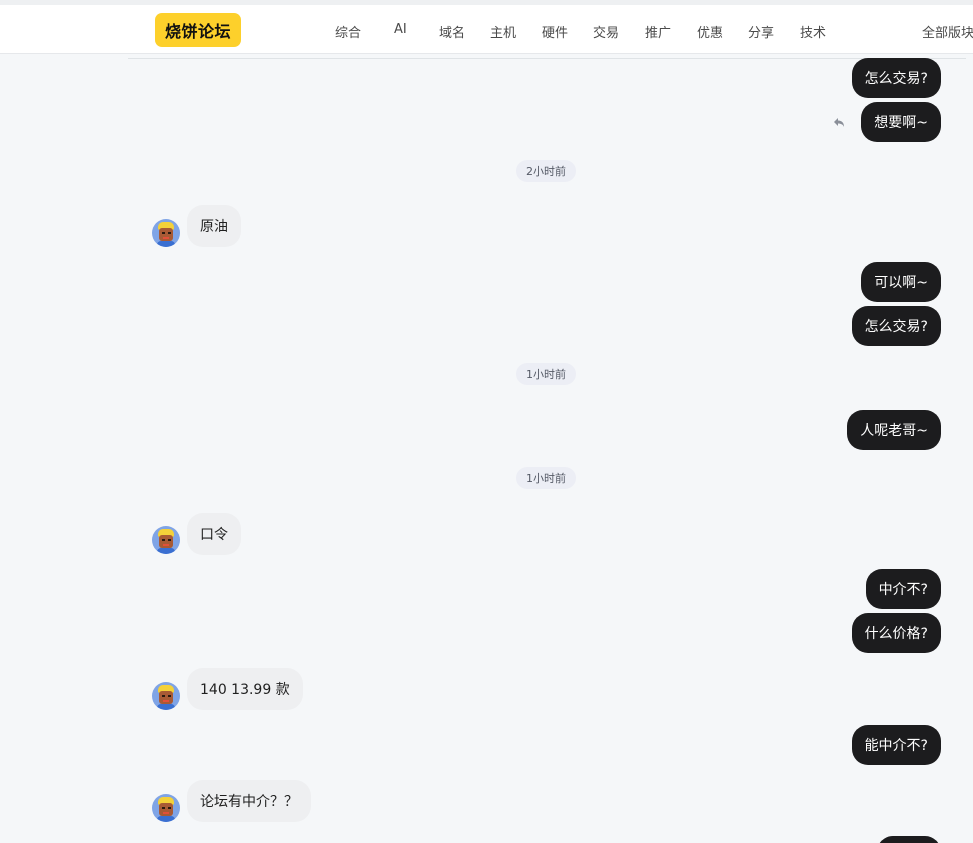 The height and width of the screenshot is (843, 973). Describe the element at coordinates (896, 633) in the screenshot. I see `message-outgoing: 什么价格?` at that location.